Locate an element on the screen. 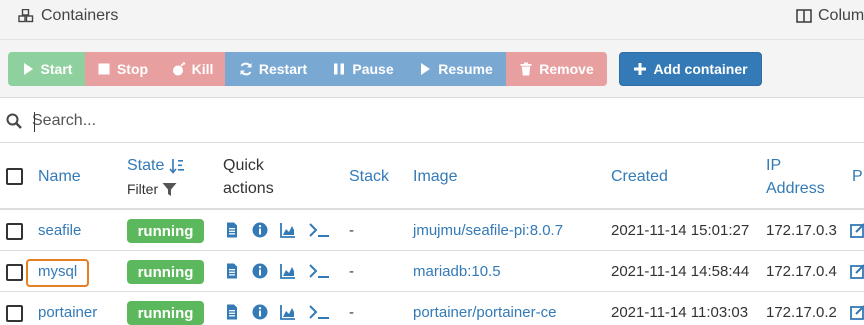  stop-button-label: Stop is located at coordinates (132, 69).